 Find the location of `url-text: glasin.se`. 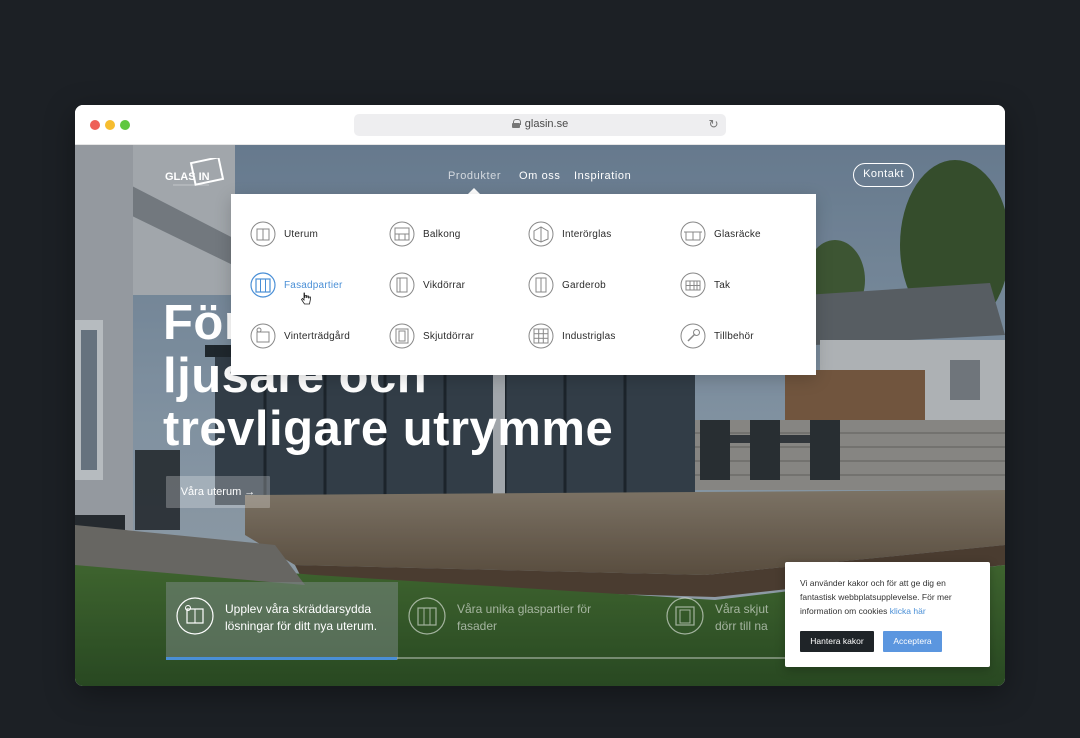

url-text: glasin.se is located at coordinates (546, 124).